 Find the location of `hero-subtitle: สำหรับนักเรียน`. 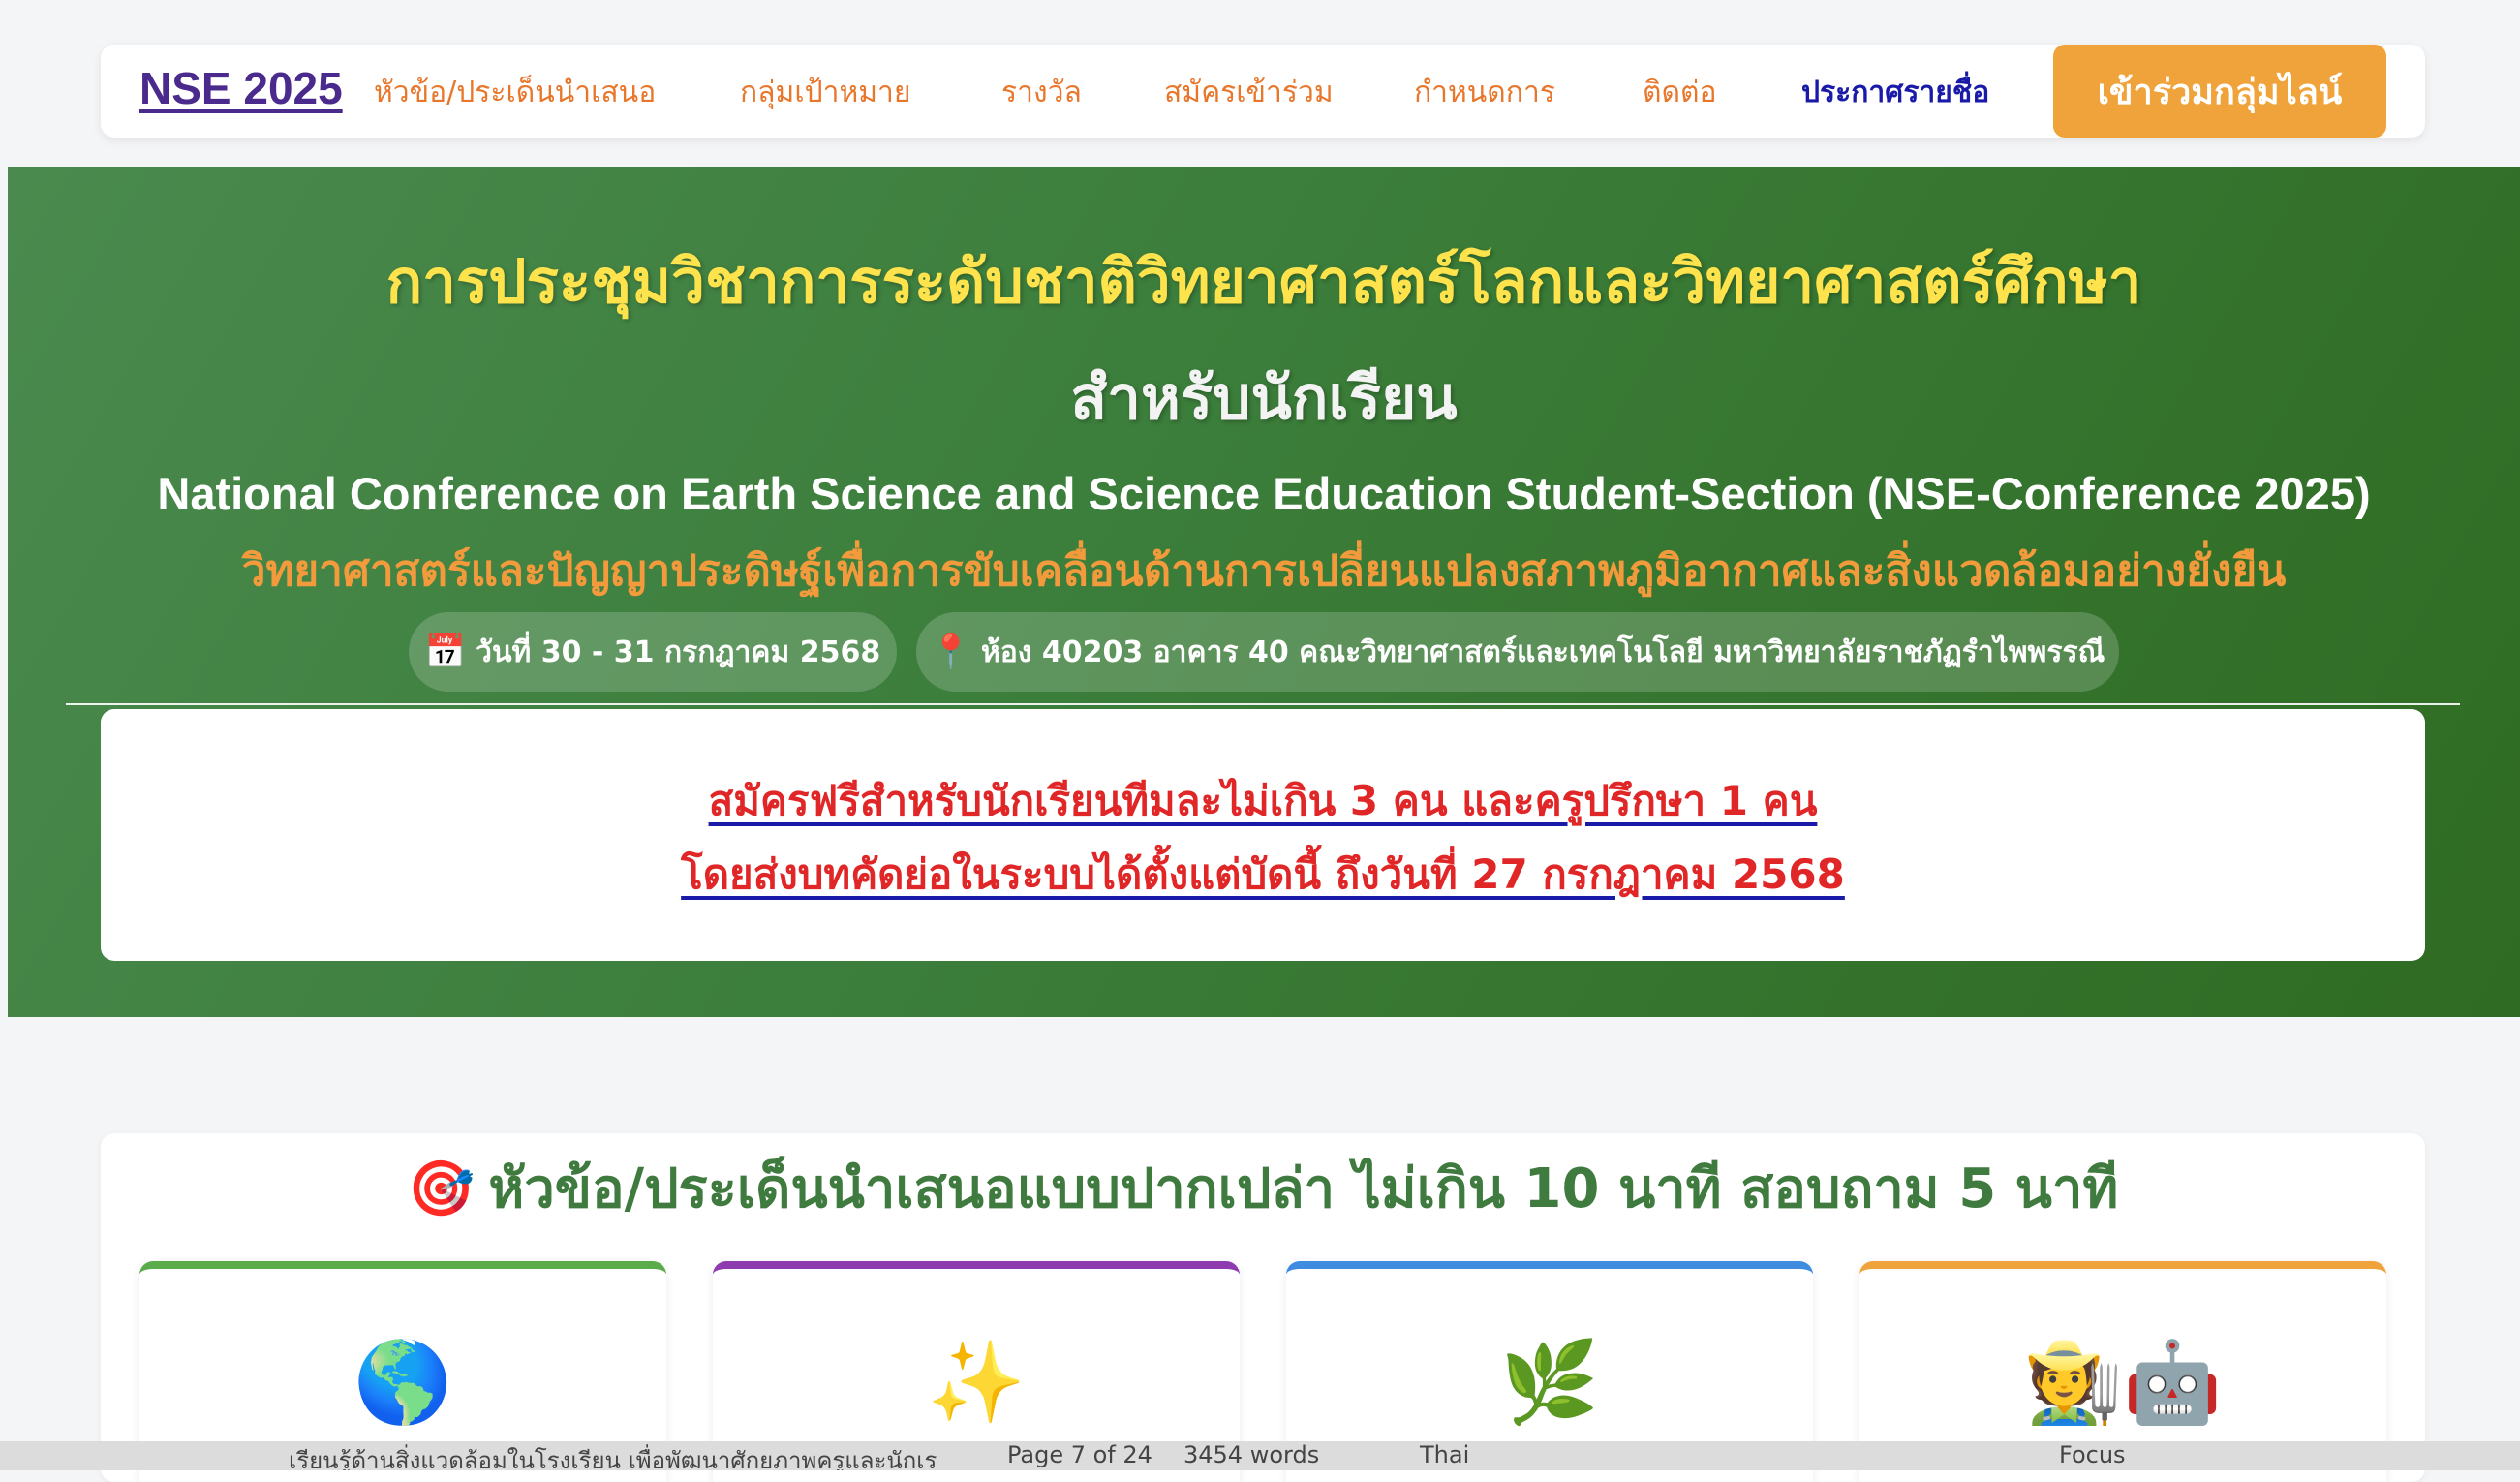

hero-subtitle: สำหรับนักเรียน is located at coordinates (1264, 397).